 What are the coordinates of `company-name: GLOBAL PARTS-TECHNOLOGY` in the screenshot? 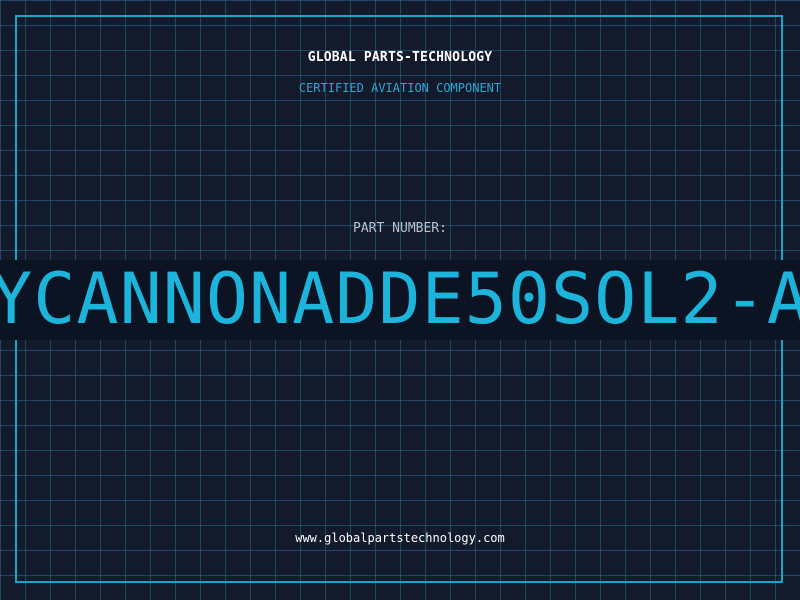 It's located at (400, 57).